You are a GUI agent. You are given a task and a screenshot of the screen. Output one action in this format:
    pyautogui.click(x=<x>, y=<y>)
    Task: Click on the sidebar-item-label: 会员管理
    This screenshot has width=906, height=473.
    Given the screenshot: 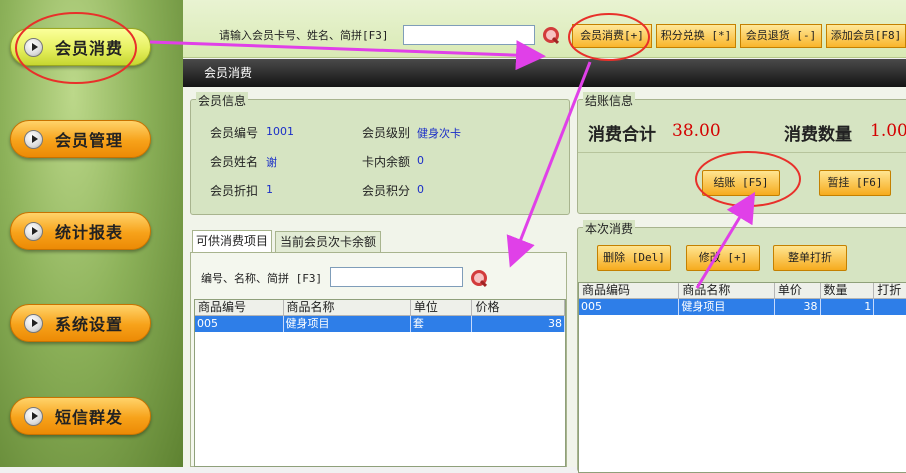 What is the action you would take?
    pyautogui.click(x=89, y=140)
    